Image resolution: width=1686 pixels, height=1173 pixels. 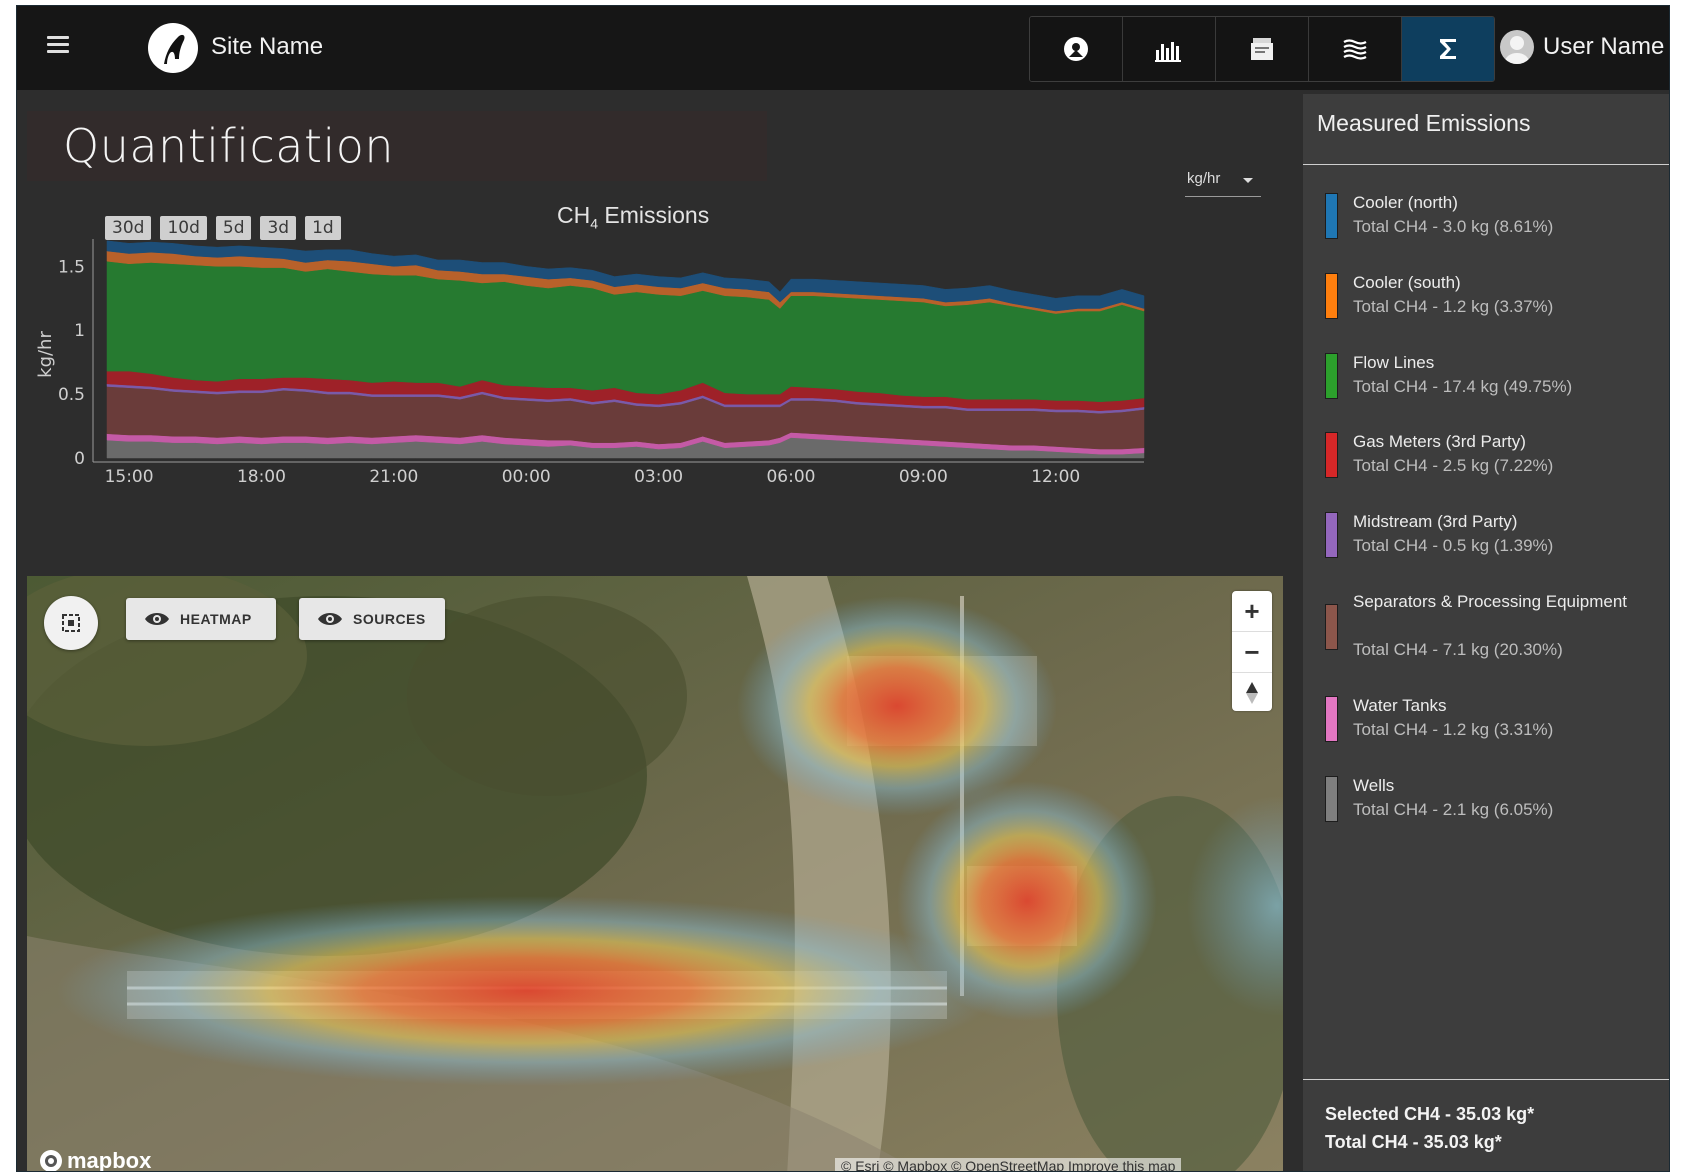 I want to click on heatmap-toggle-button: HEATMAP, so click(x=201, y=619).